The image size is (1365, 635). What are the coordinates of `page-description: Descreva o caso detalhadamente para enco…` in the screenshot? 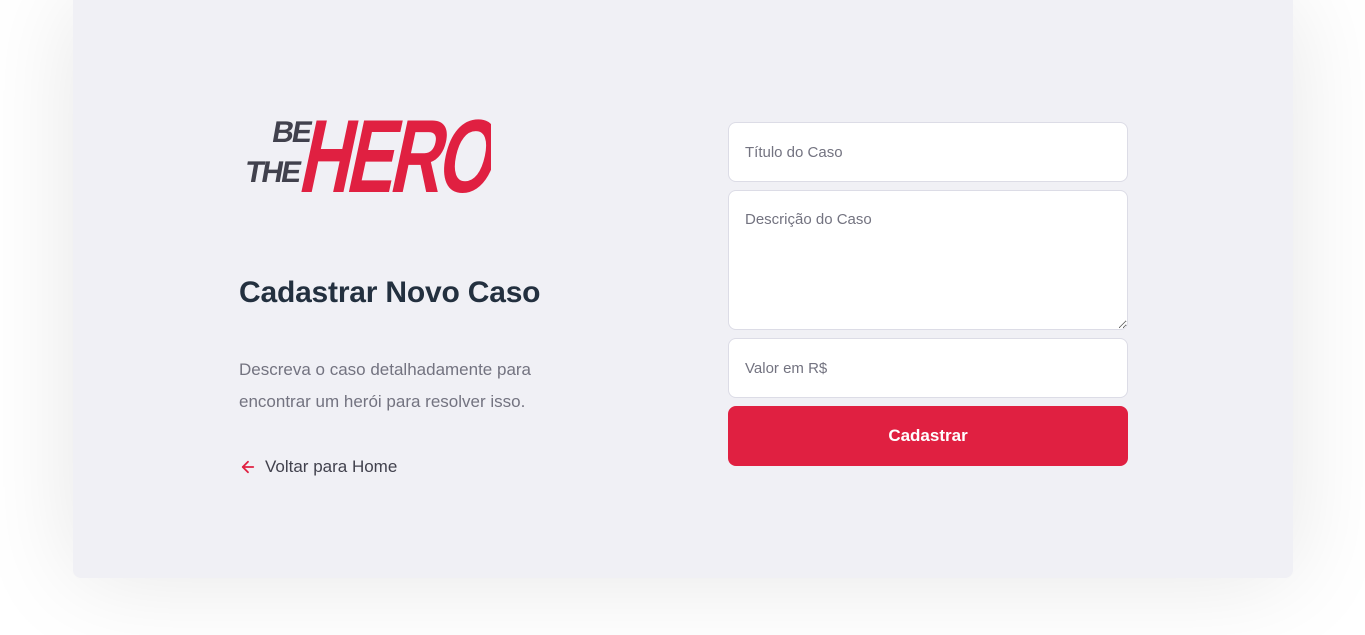 It's located at (385, 385).